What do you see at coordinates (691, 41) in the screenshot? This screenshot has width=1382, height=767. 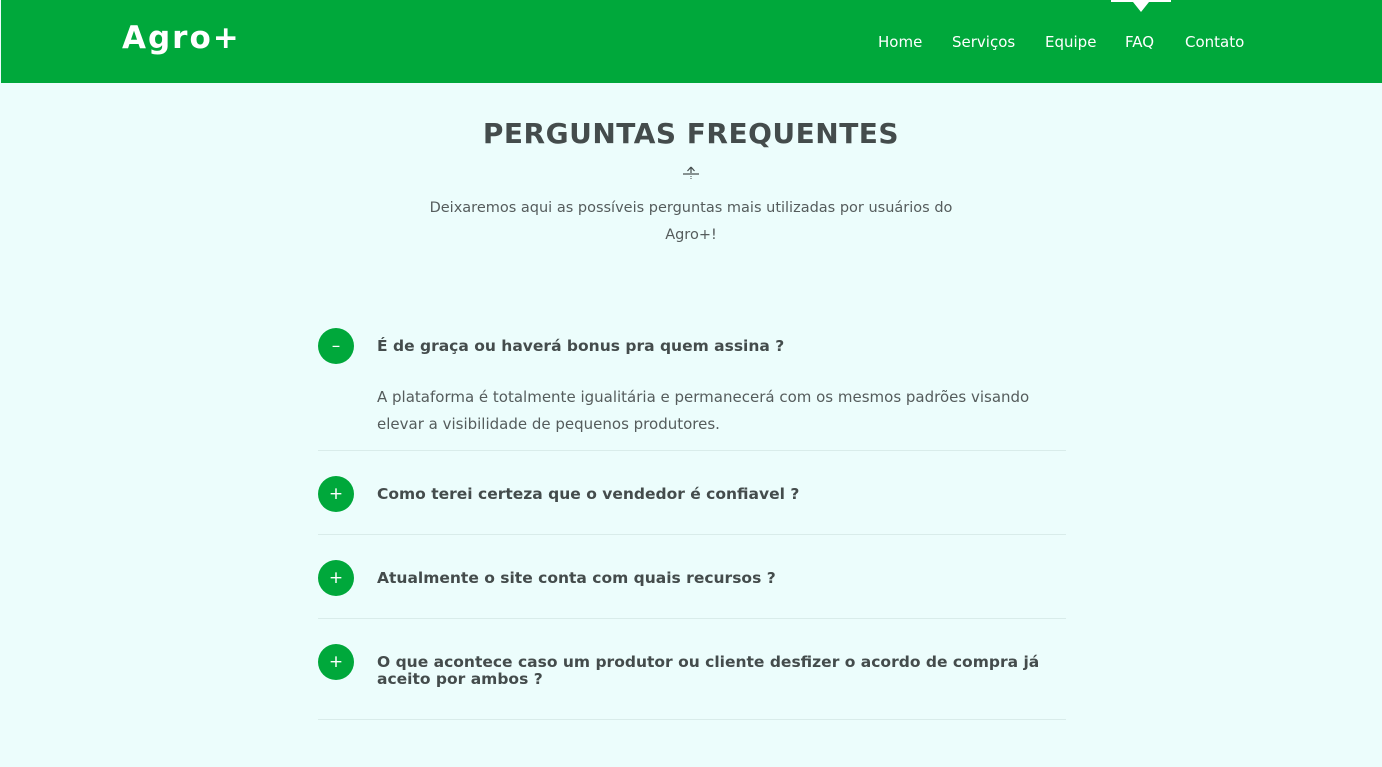 I see `top-navbar: Agro+ Home Serviços Equipe FAQ Contato` at bounding box center [691, 41].